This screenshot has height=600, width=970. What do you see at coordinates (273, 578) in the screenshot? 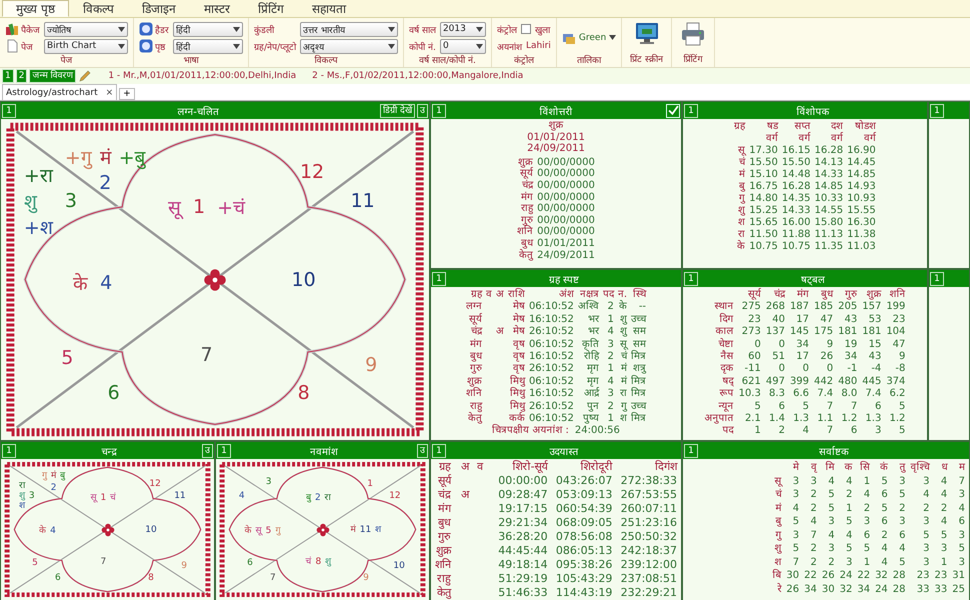
I see `house-number: 7` at bounding box center [273, 578].